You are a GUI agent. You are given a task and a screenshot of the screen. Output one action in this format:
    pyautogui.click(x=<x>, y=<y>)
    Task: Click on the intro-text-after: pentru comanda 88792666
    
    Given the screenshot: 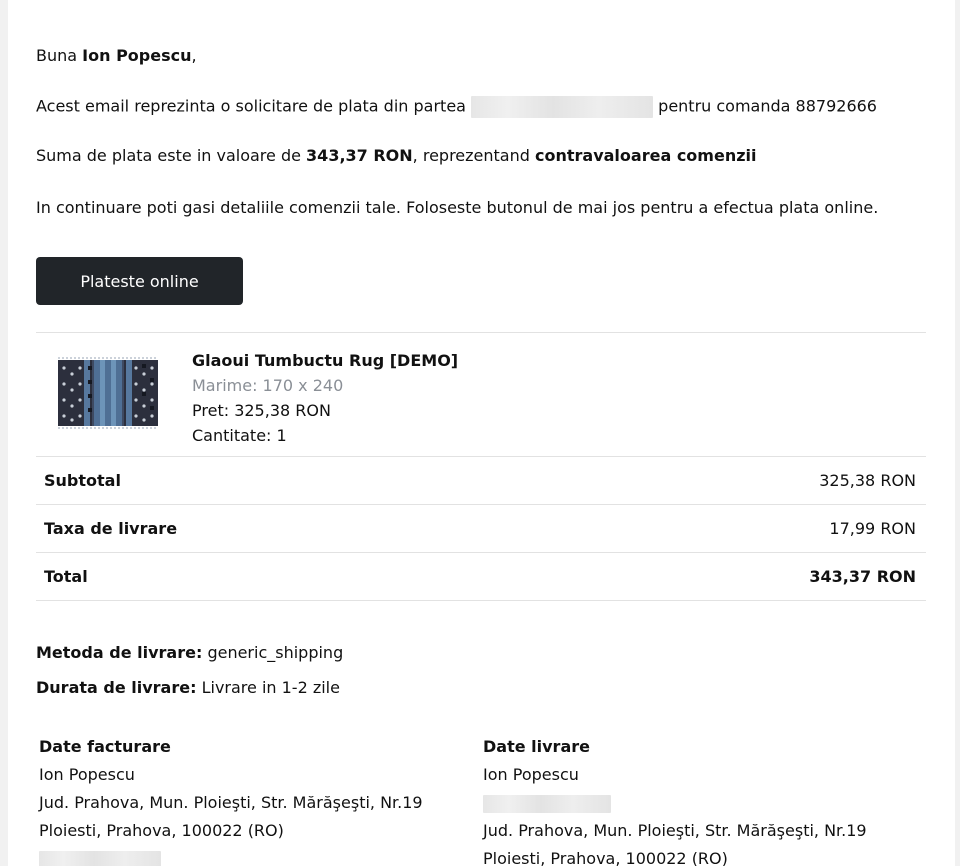 What is the action you would take?
    pyautogui.click(x=767, y=106)
    